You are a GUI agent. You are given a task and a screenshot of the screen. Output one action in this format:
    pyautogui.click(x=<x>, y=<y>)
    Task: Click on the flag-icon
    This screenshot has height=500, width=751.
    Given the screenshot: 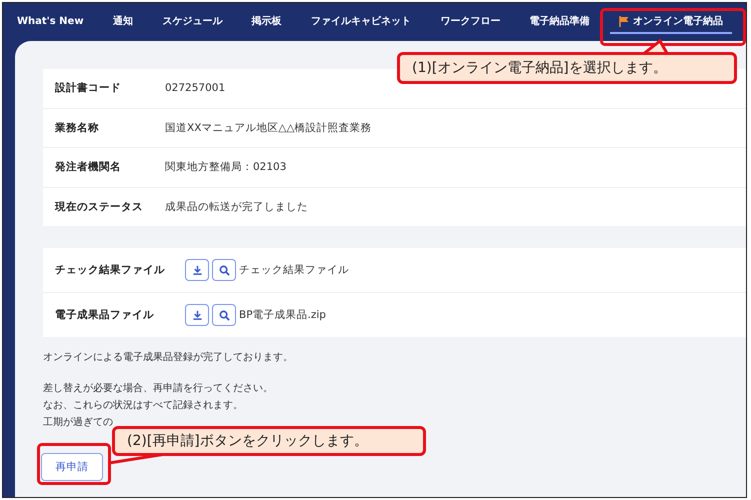 What is the action you would take?
    pyautogui.click(x=623, y=21)
    